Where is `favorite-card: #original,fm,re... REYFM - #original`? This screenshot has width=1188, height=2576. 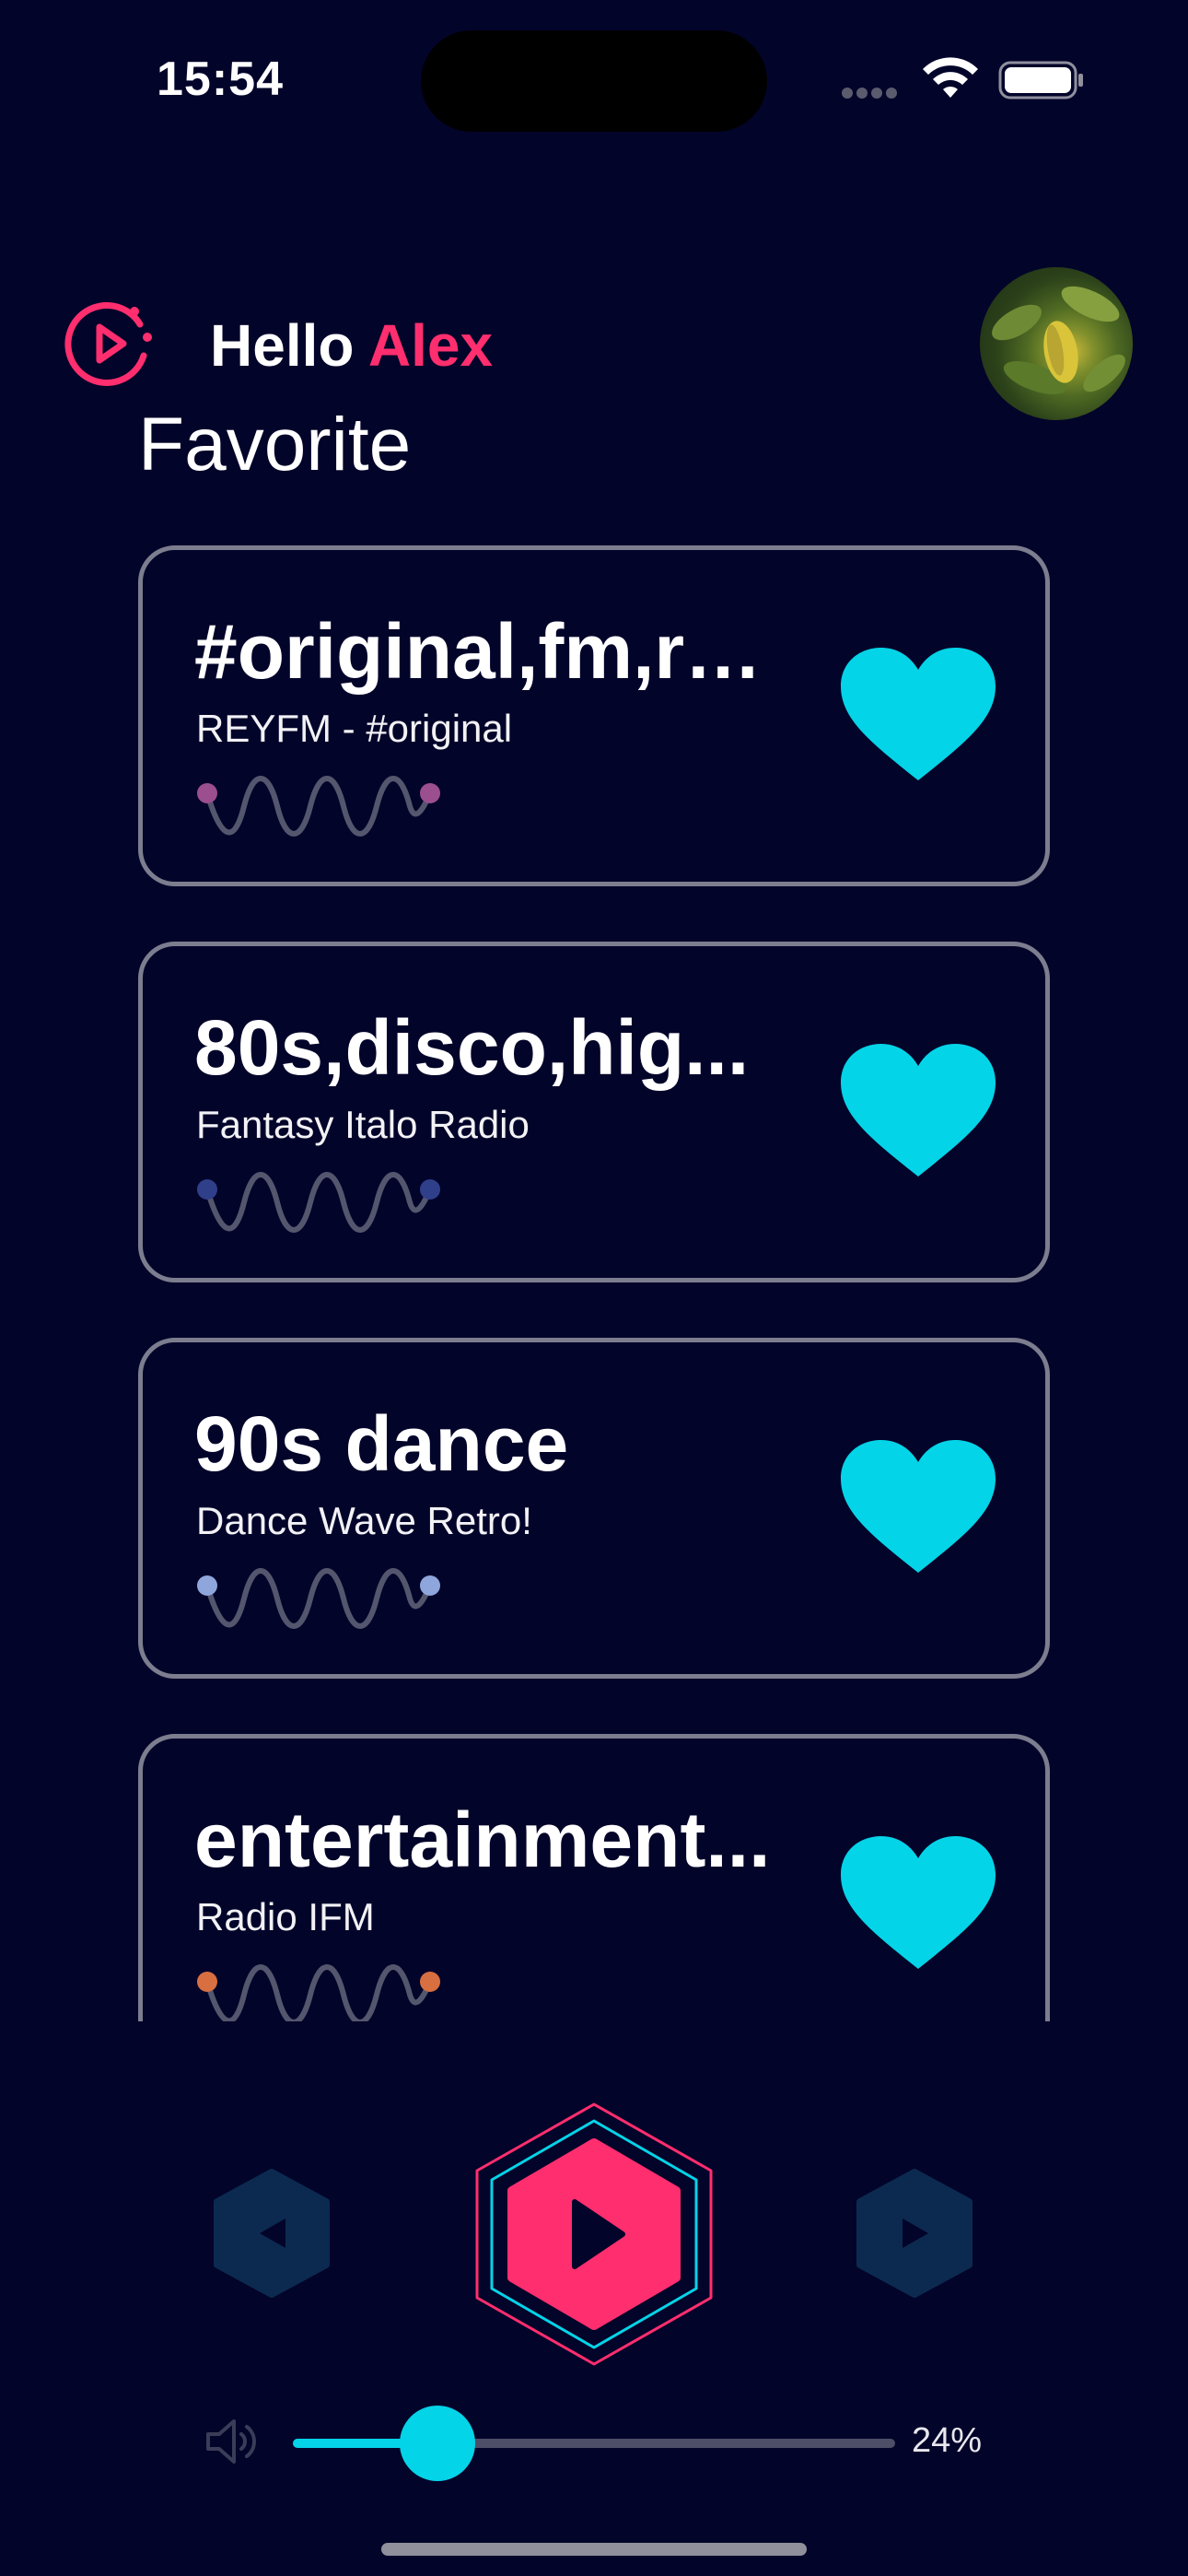 favorite-card: #original,fm,re... REYFM - #original is located at coordinates (594, 715).